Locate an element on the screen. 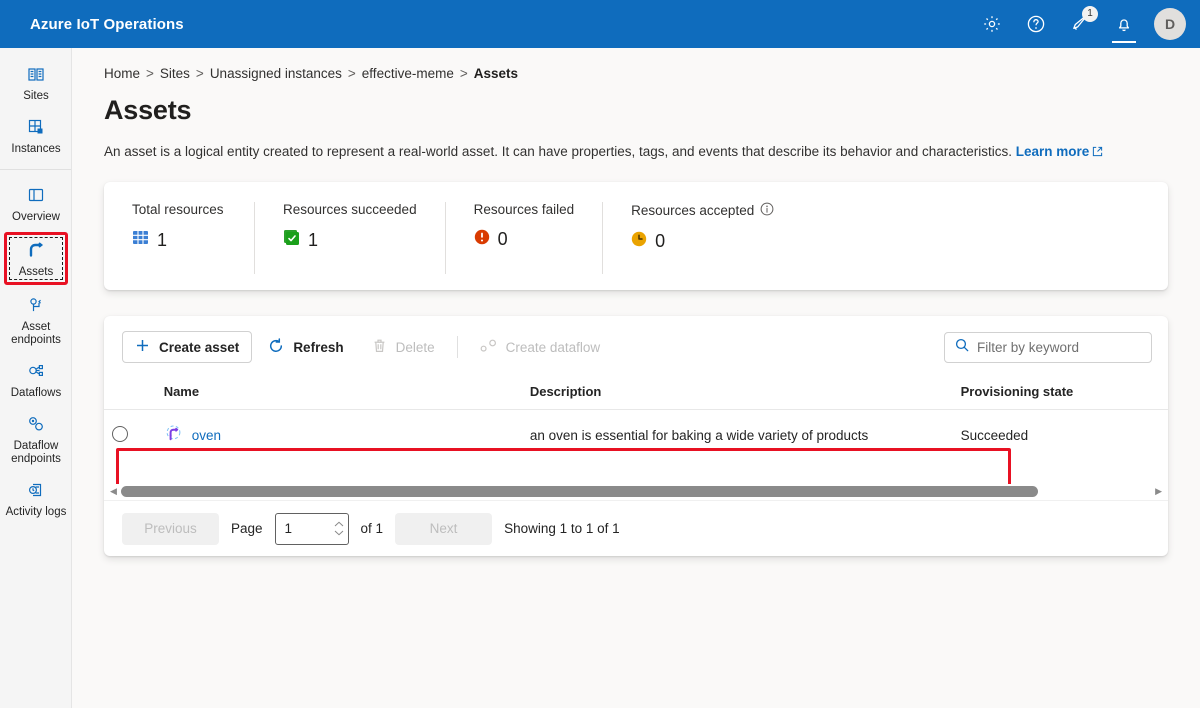 This screenshot has height=708, width=1200. toolbar-divider is located at coordinates (457, 347).